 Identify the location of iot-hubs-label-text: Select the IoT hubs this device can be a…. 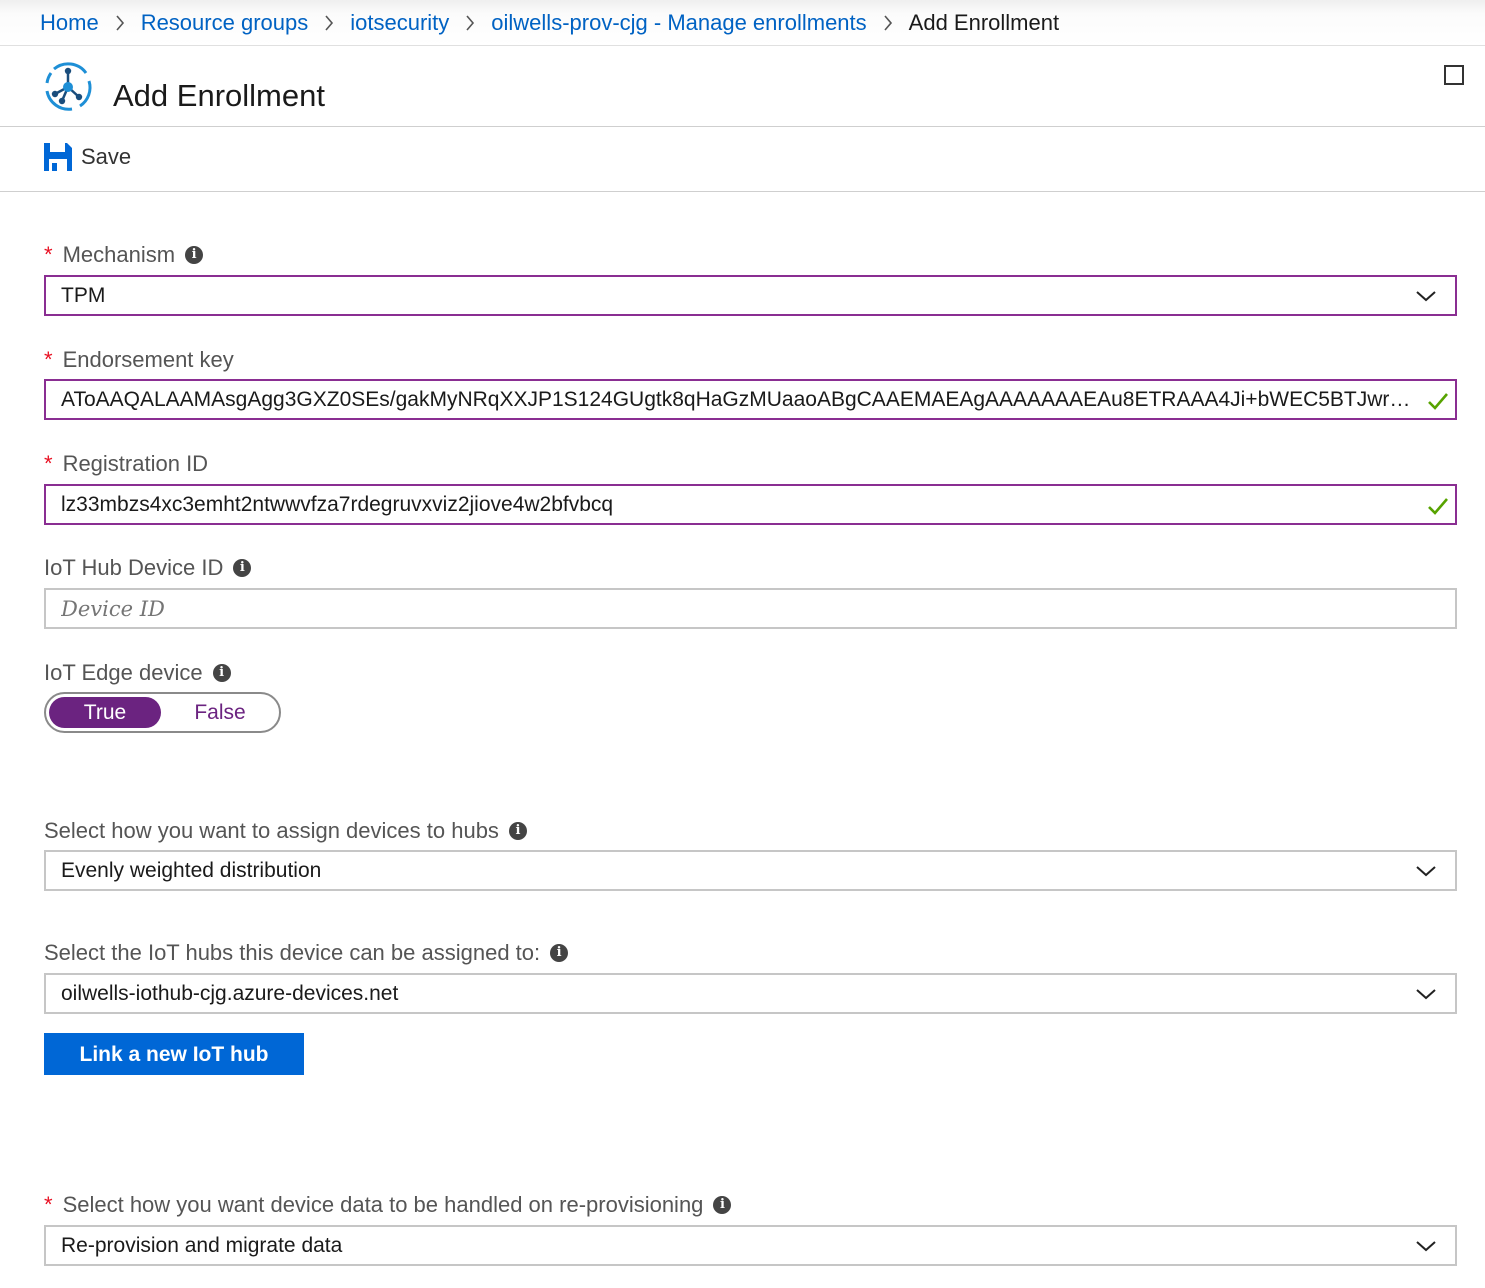
(292, 952).